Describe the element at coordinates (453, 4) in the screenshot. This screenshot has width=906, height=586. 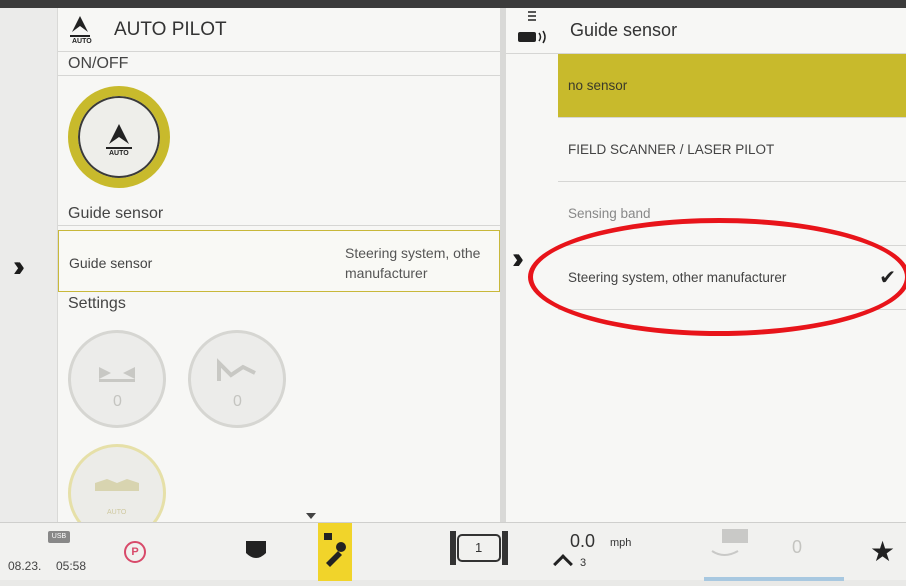
I see `top-edge` at that location.